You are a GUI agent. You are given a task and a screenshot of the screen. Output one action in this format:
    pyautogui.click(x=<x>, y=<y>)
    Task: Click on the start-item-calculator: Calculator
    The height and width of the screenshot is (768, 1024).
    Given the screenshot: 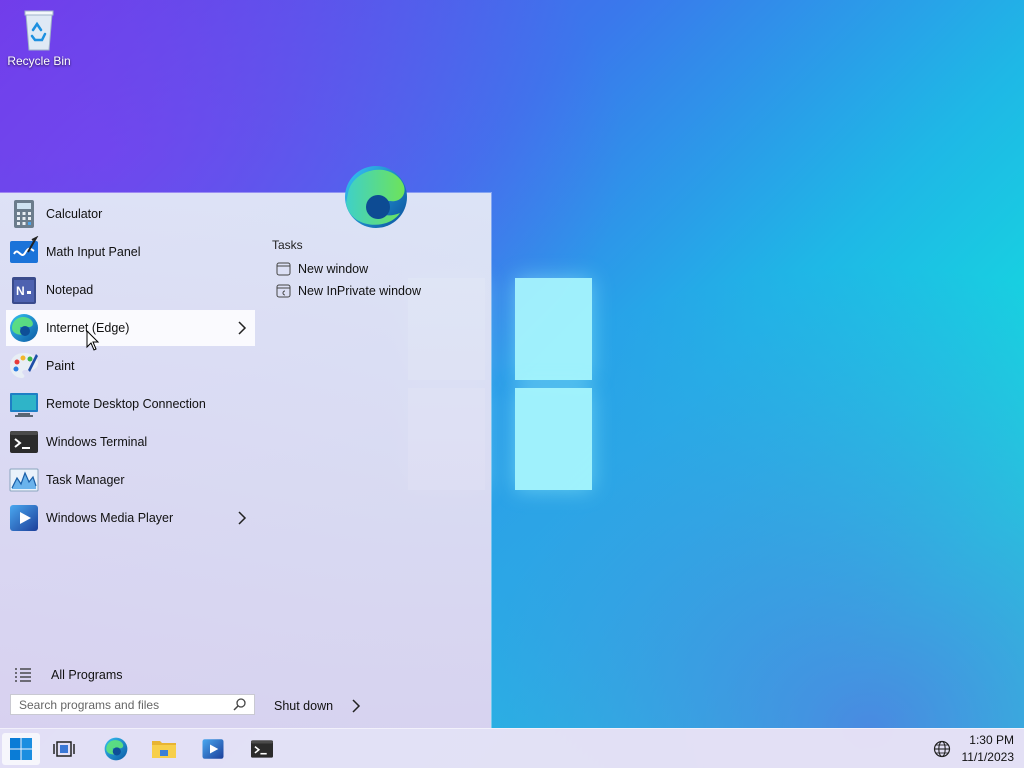 What is the action you would take?
    pyautogui.click(x=130, y=214)
    